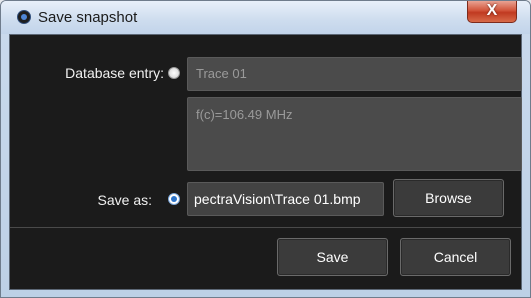 The width and height of the screenshot is (531, 298). Describe the element at coordinates (24, 17) in the screenshot. I see `app-icon` at that location.